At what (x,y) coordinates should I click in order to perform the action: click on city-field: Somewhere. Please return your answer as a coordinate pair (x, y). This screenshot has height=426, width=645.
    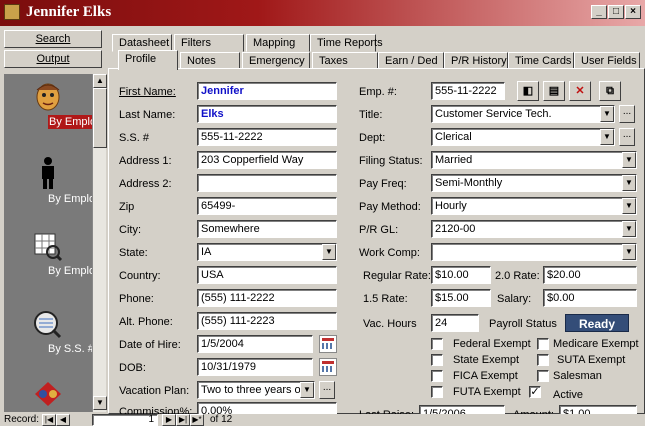
    Looking at the image, I should click on (267, 229).